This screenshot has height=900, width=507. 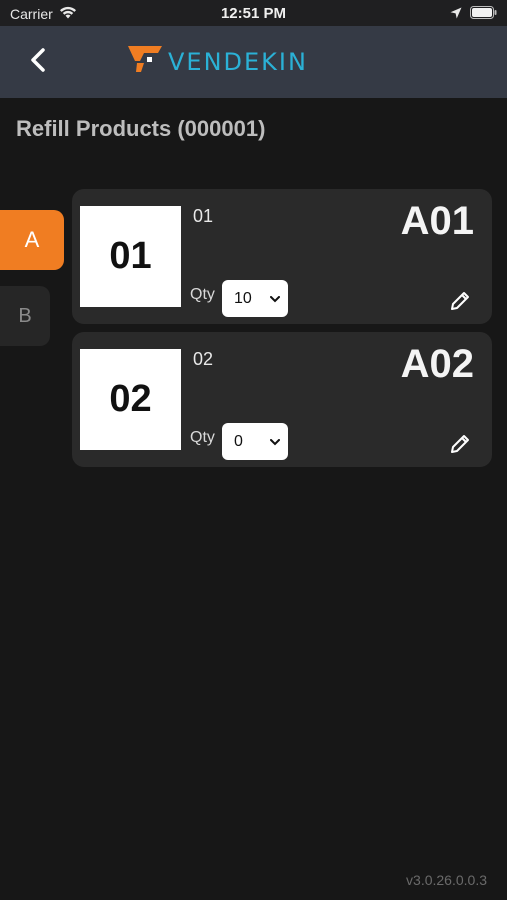 I want to click on qty-value: 0, so click(x=238, y=441).